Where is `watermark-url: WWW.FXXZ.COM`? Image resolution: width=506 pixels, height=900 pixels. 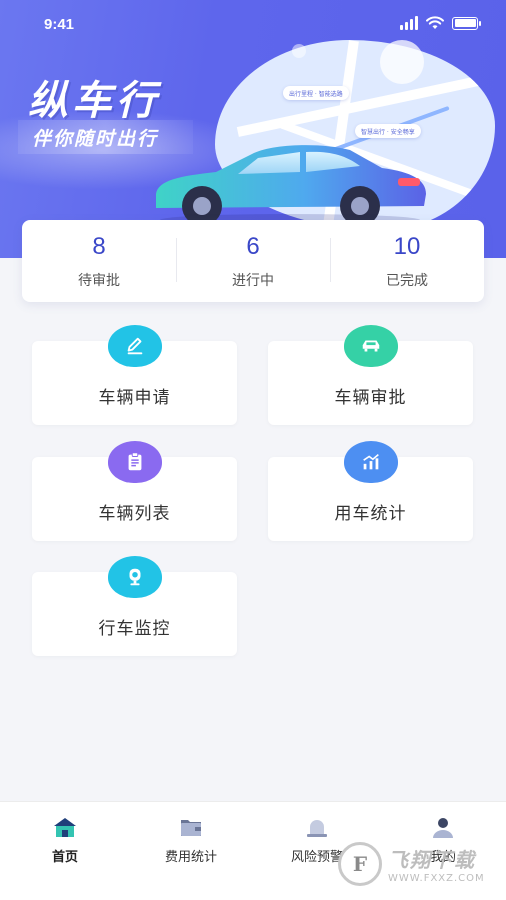 watermark-url: WWW.FXXZ.COM is located at coordinates (436, 878).